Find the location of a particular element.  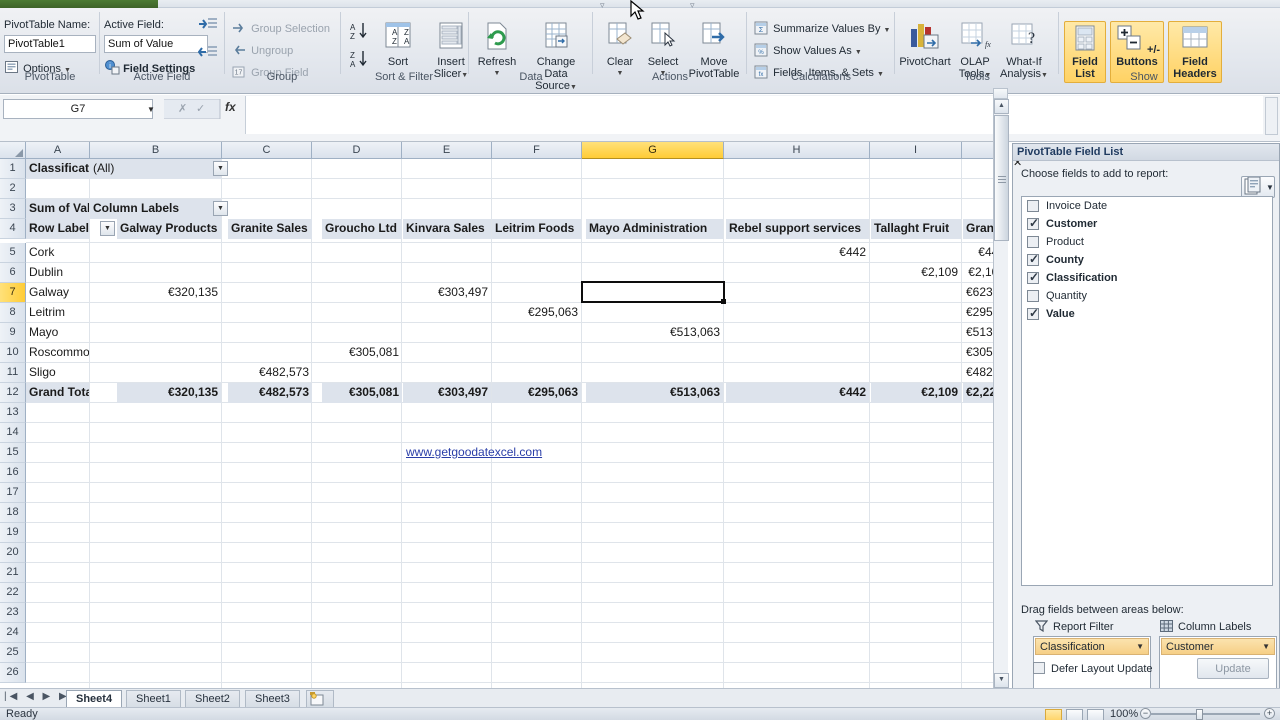

hyperlink-cell: www.getgoodatexcel.com is located at coordinates (493, 453).